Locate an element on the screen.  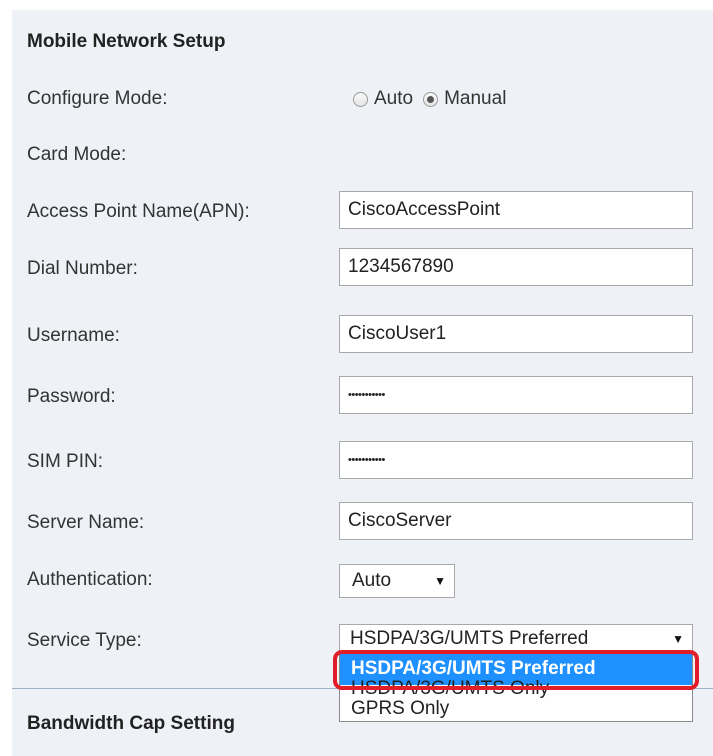
auto-radio is located at coordinates (360, 99).